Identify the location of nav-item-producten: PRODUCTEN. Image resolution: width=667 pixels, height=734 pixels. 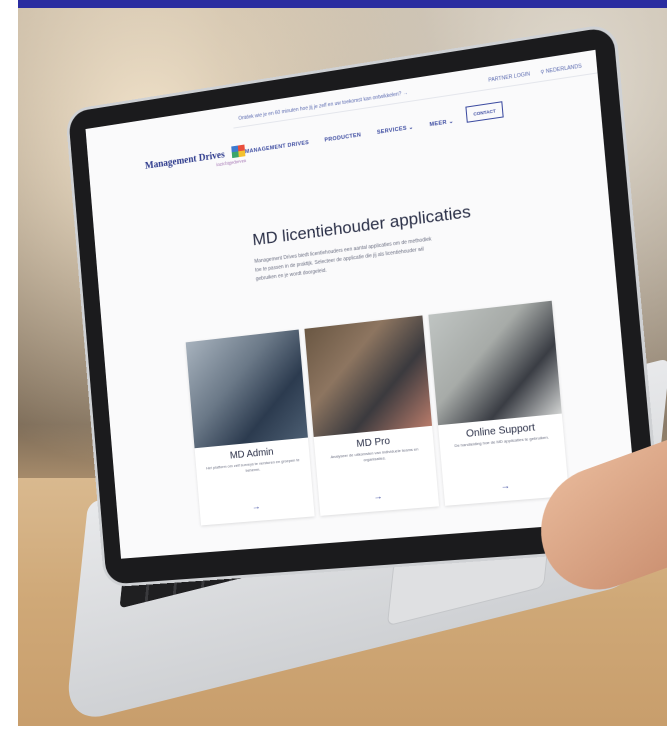
(342, 137).